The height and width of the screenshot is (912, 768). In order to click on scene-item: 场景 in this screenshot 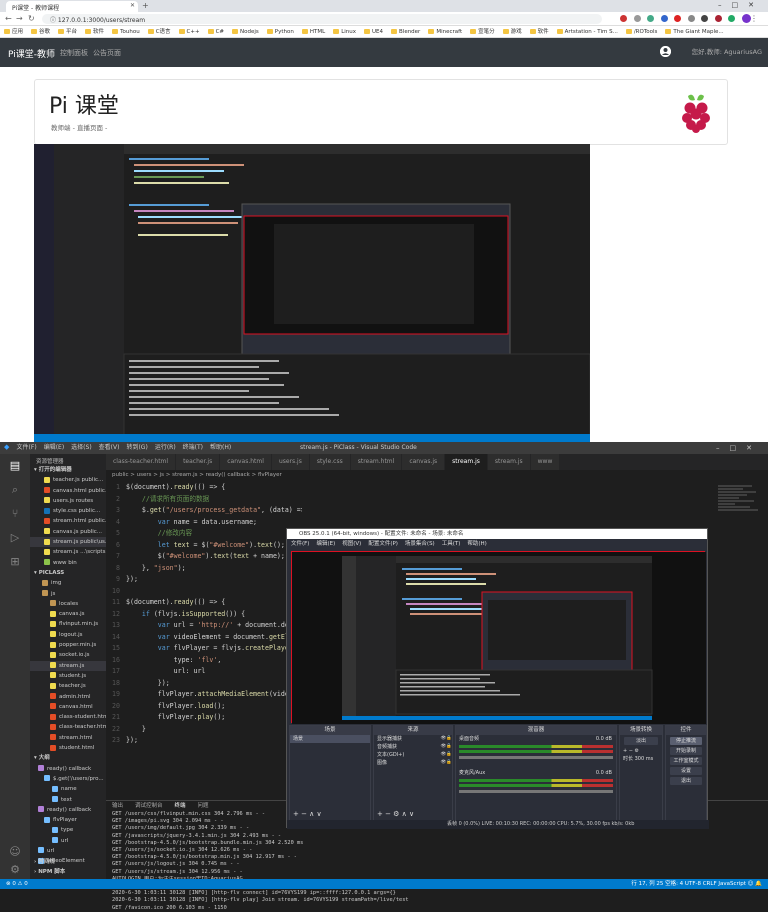, I will do `click(330, 739)`.